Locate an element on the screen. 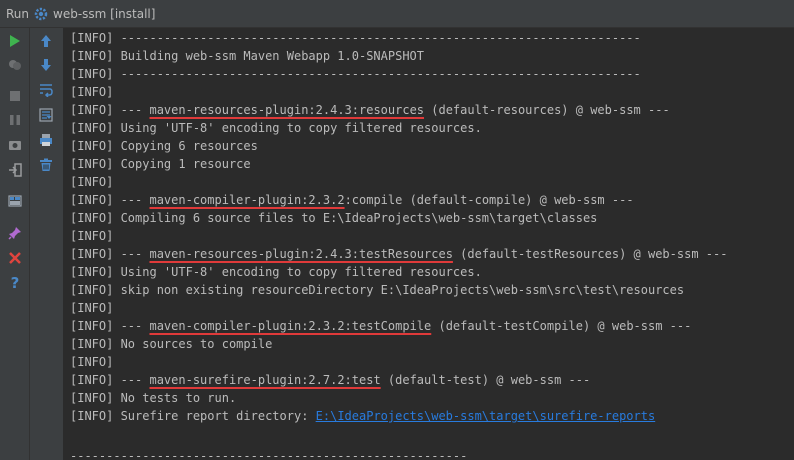 The width and height of the screenshot is (794, 460). console-line: [INFO] No sources to compile is located at coordinates (171, 344).